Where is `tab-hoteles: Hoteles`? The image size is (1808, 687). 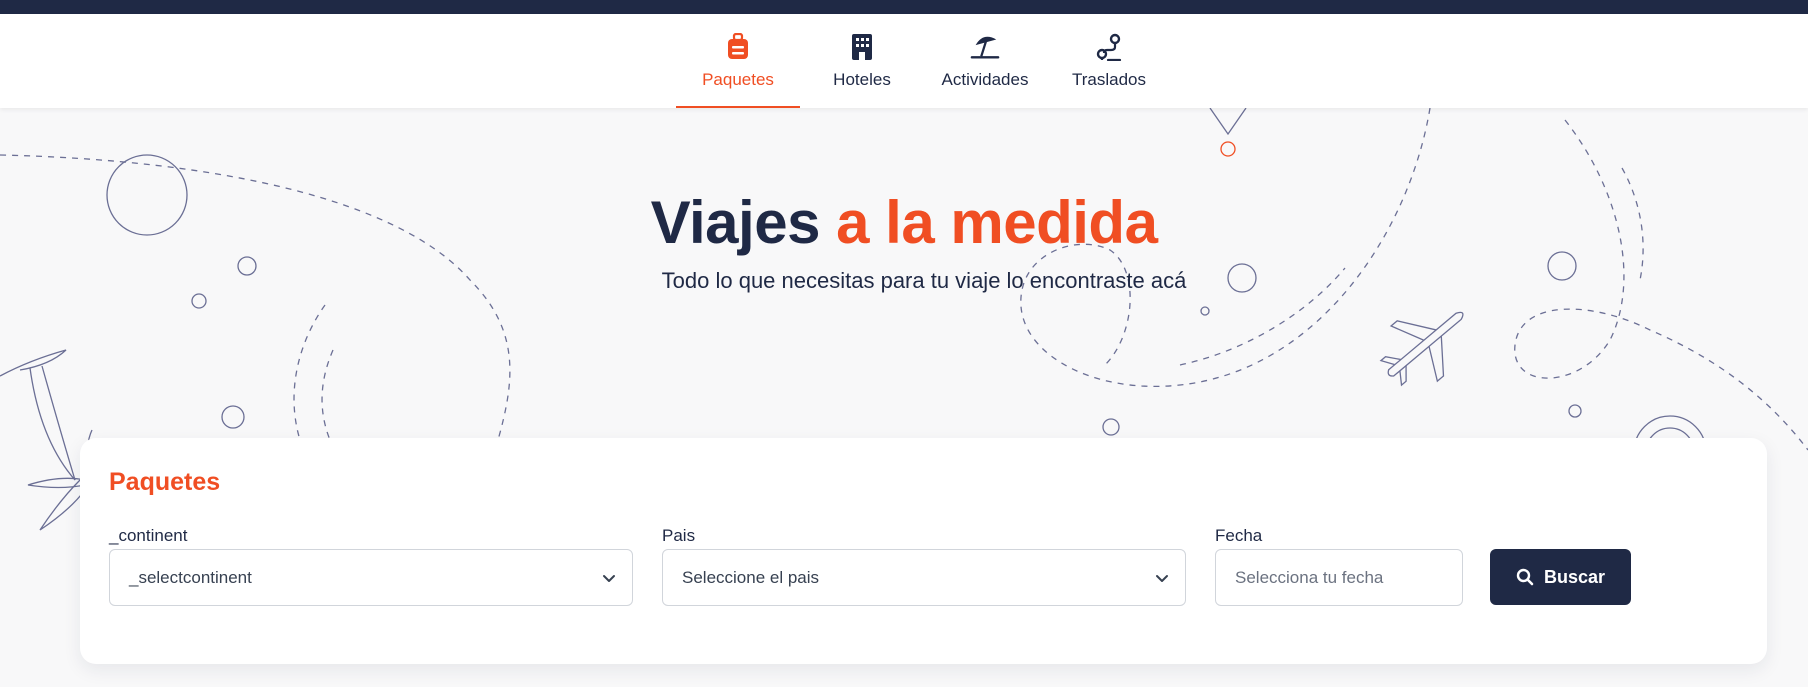
tab-hoteles: Hoteles is located at coordinates (862, 61).